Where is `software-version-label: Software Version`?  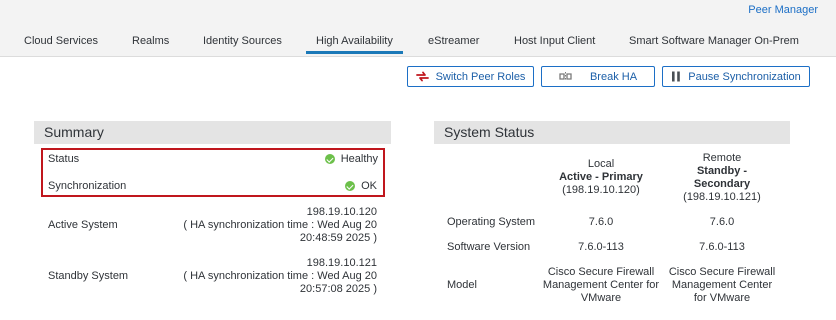 software-version-label: Software Version is located at coordinates (489, 247).